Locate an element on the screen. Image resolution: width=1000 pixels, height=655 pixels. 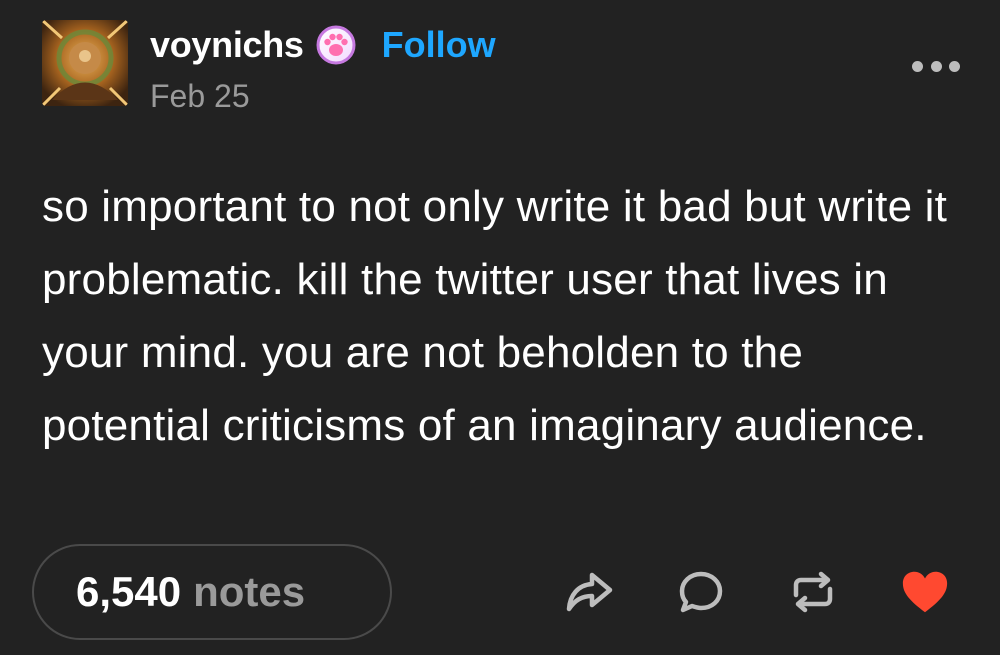
notes-button: 6,540 notes is located at coordinates (212, 592).